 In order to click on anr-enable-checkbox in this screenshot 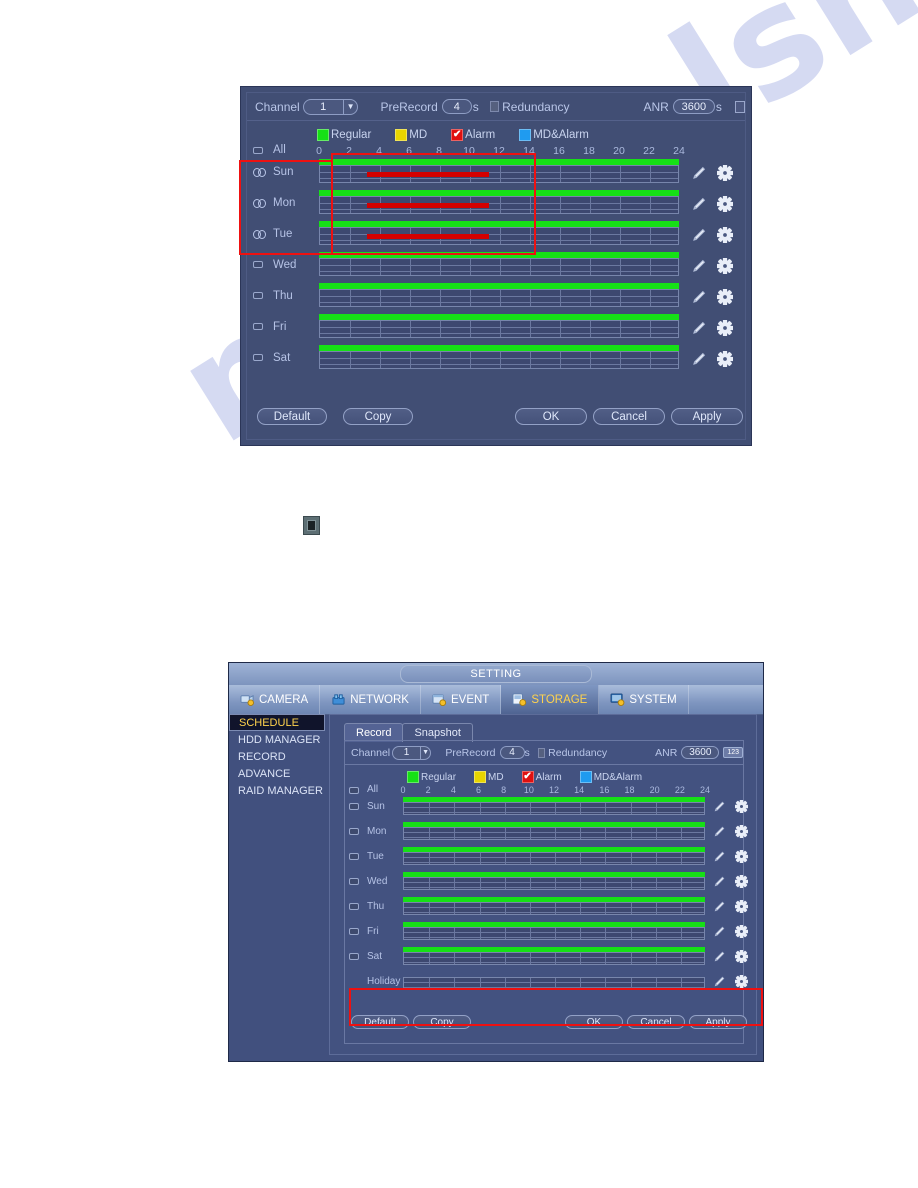, I will do `click(739, 106)`.